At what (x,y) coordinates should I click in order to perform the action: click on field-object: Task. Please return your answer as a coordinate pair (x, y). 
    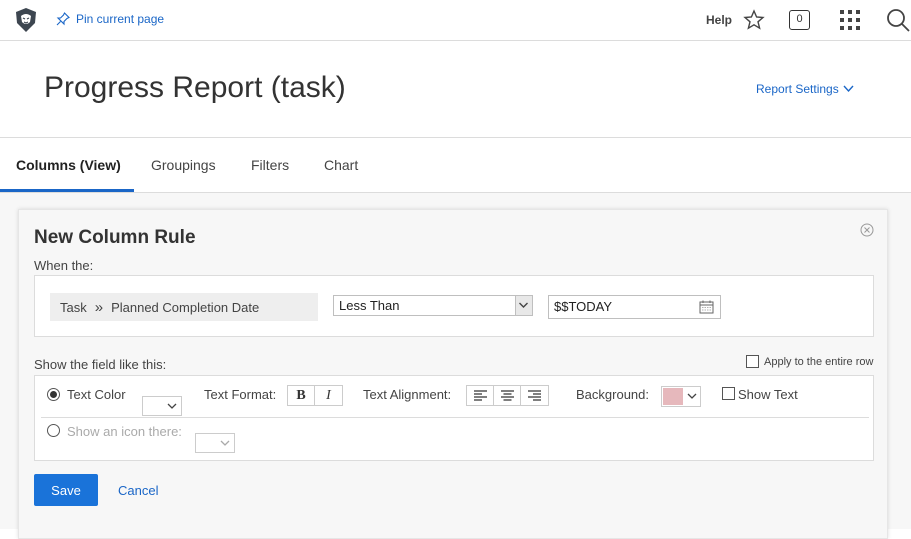
    Looking at the image, I should click on (73, 307).